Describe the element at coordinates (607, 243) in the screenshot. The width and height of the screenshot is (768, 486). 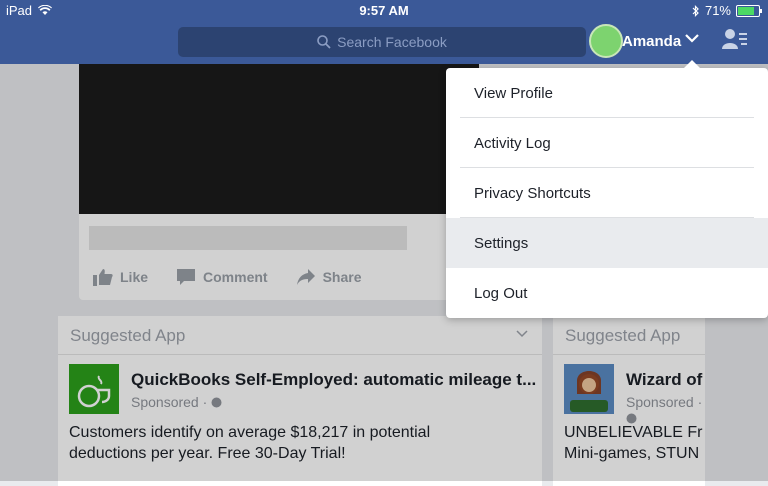
I see `menu-item-settings: Settings` at that location.